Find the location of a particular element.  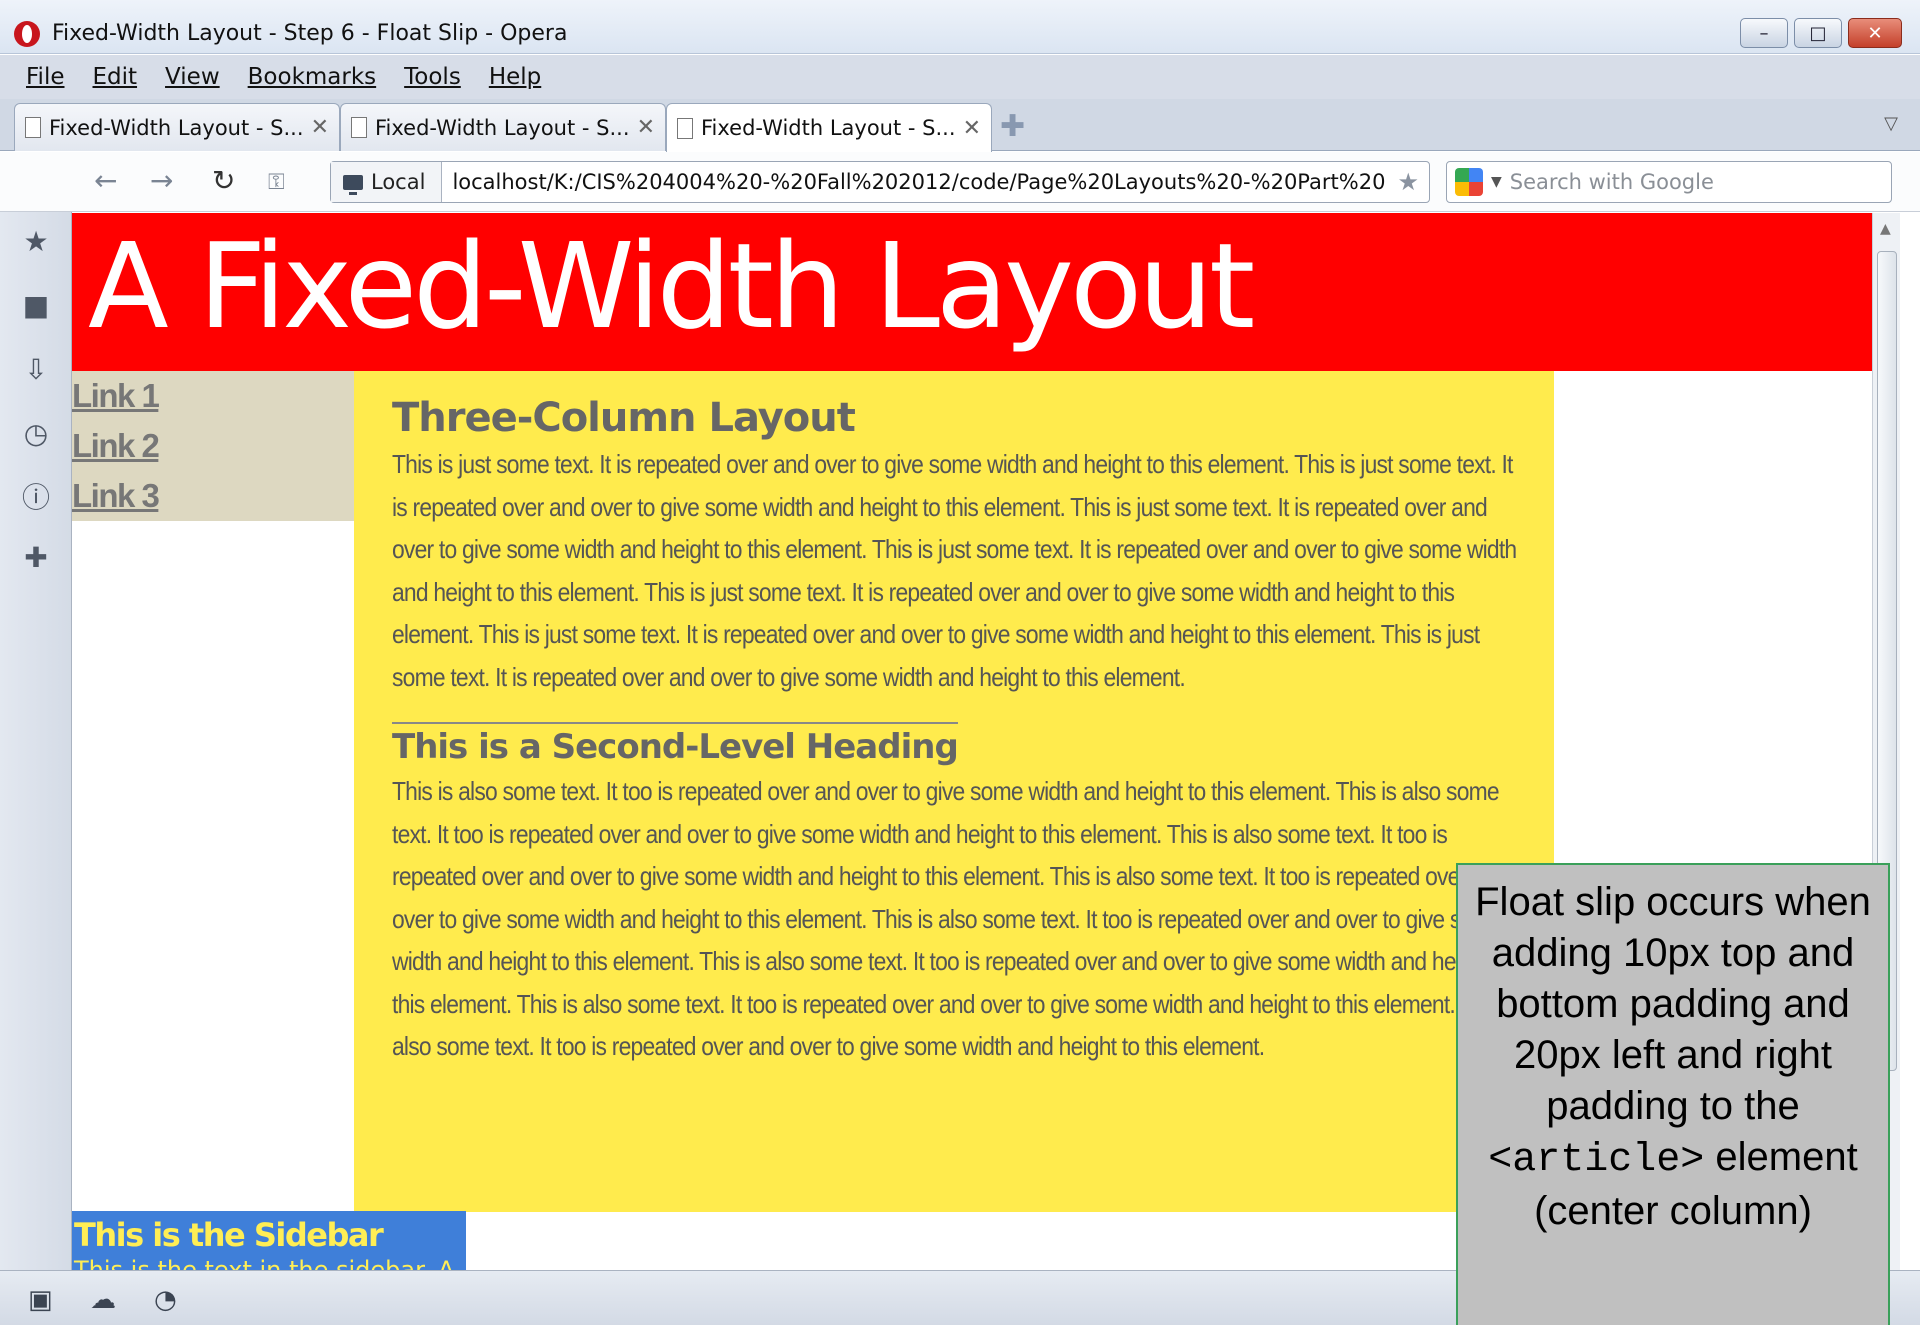

opera-logo-icon is located at coordinates (27, 34).